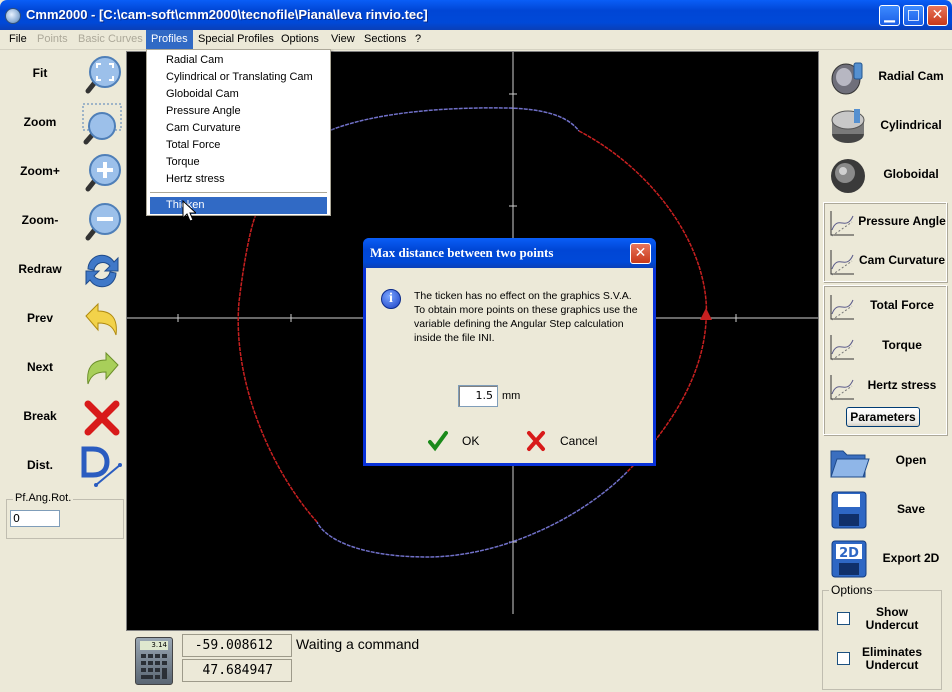 Image resolution: width=952 pixels, height=692 pixels. I want to click on globoidal-button: Globoidal, so click(886, 175).